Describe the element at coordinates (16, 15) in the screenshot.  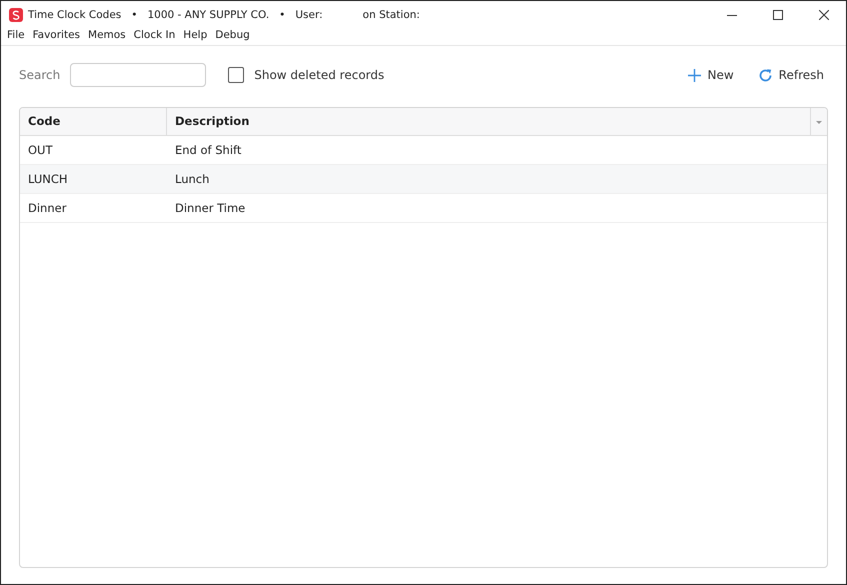
I see `app-logo-icon` at that location.